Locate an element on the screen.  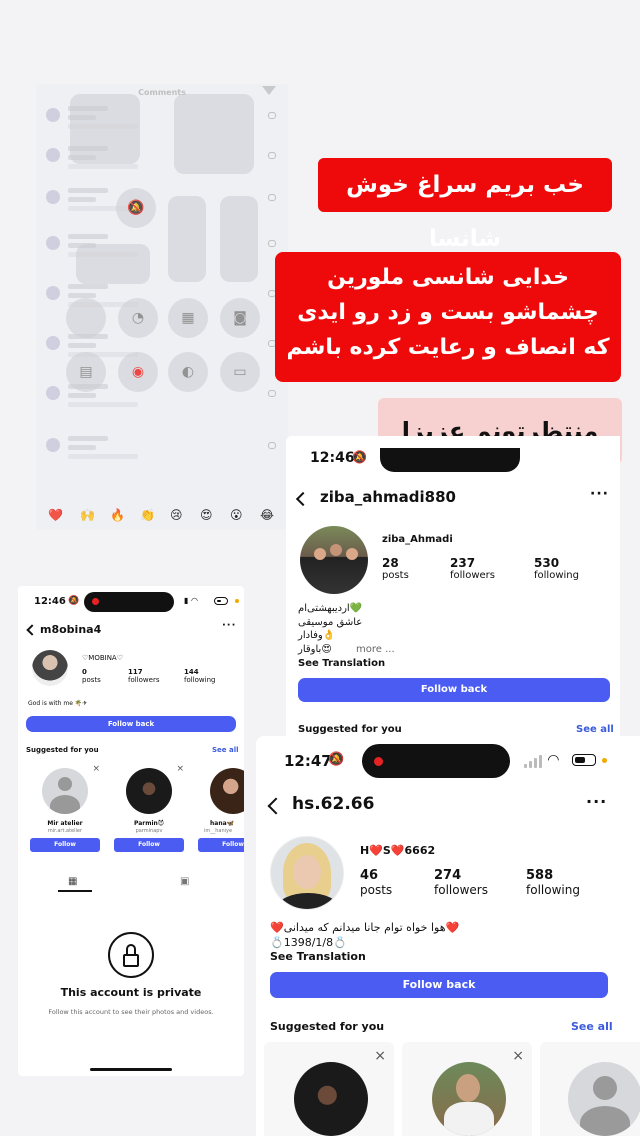
comment-row is located at coordinates (161, 455).